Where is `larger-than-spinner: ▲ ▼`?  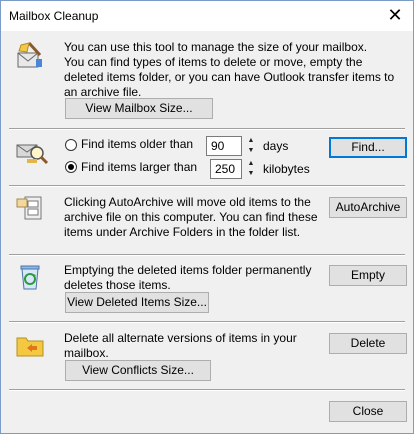
larger-than-spinner: ▲ ▼ is located at coordinates (251, 169).